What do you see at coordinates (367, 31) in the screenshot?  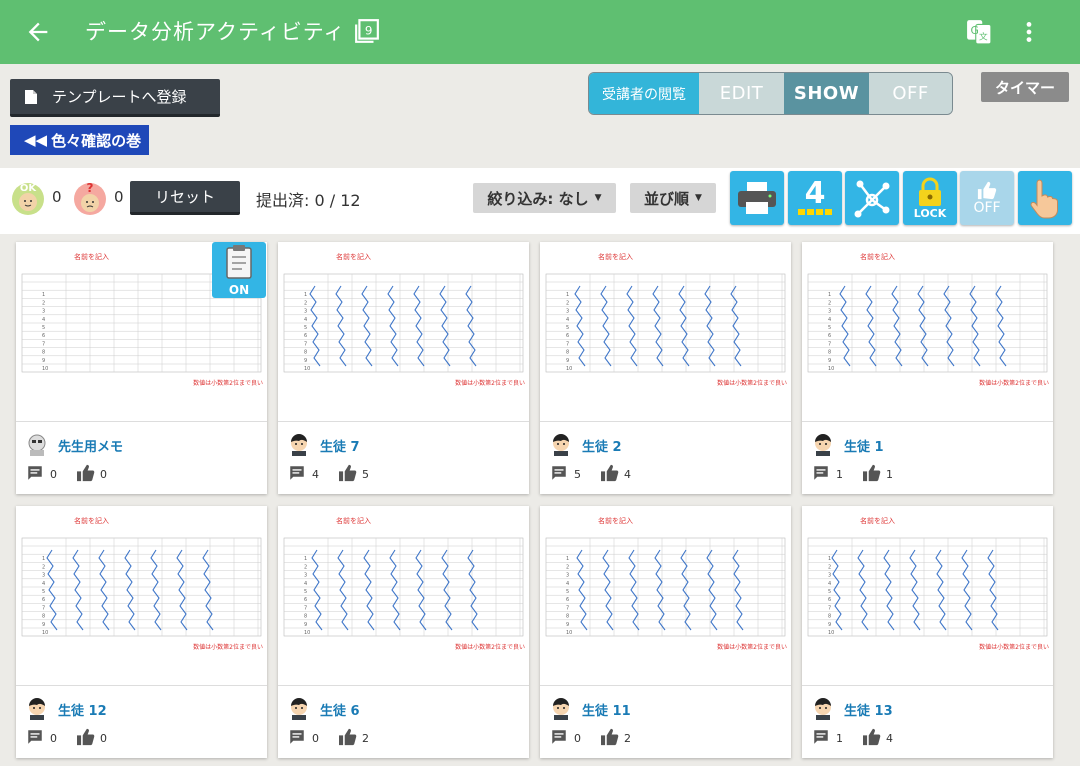 I see `page-number-icon: 9` at bounding box center [367, 31].